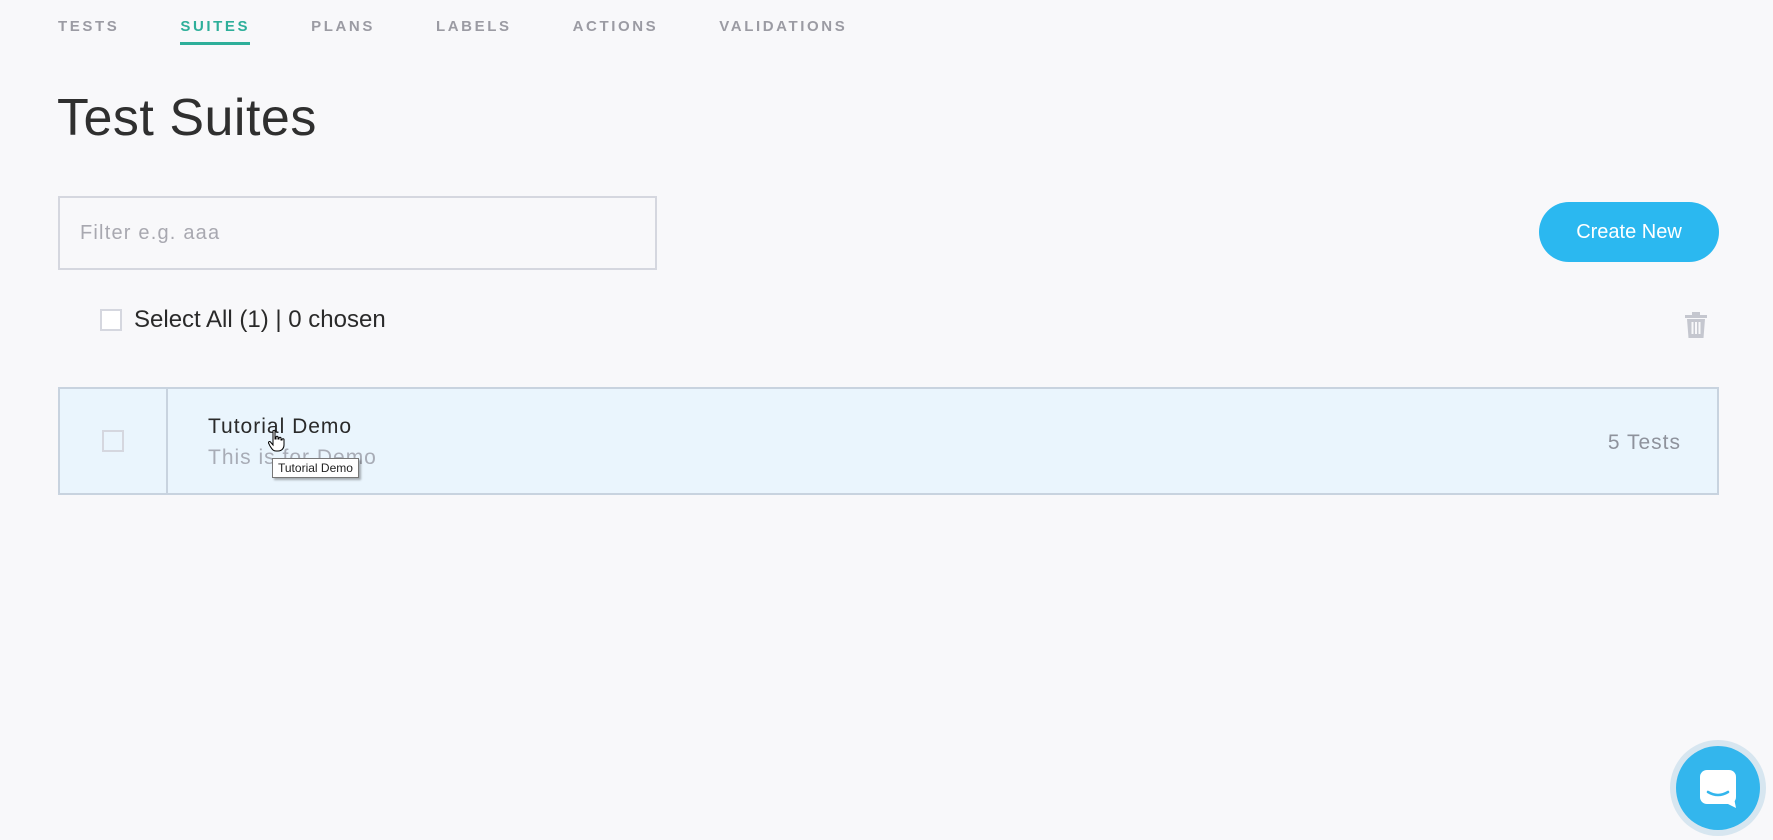 The image size is (1773, 840). I want to click on tab-suites: SUITES, so click(215, 22).